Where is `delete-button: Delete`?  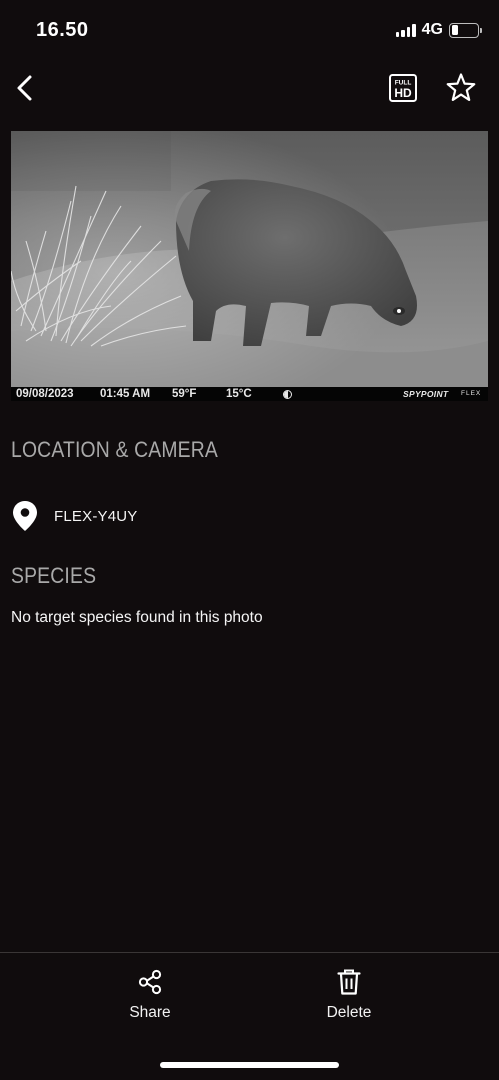
delete-button: Delete is located at coordinates (349, 995).